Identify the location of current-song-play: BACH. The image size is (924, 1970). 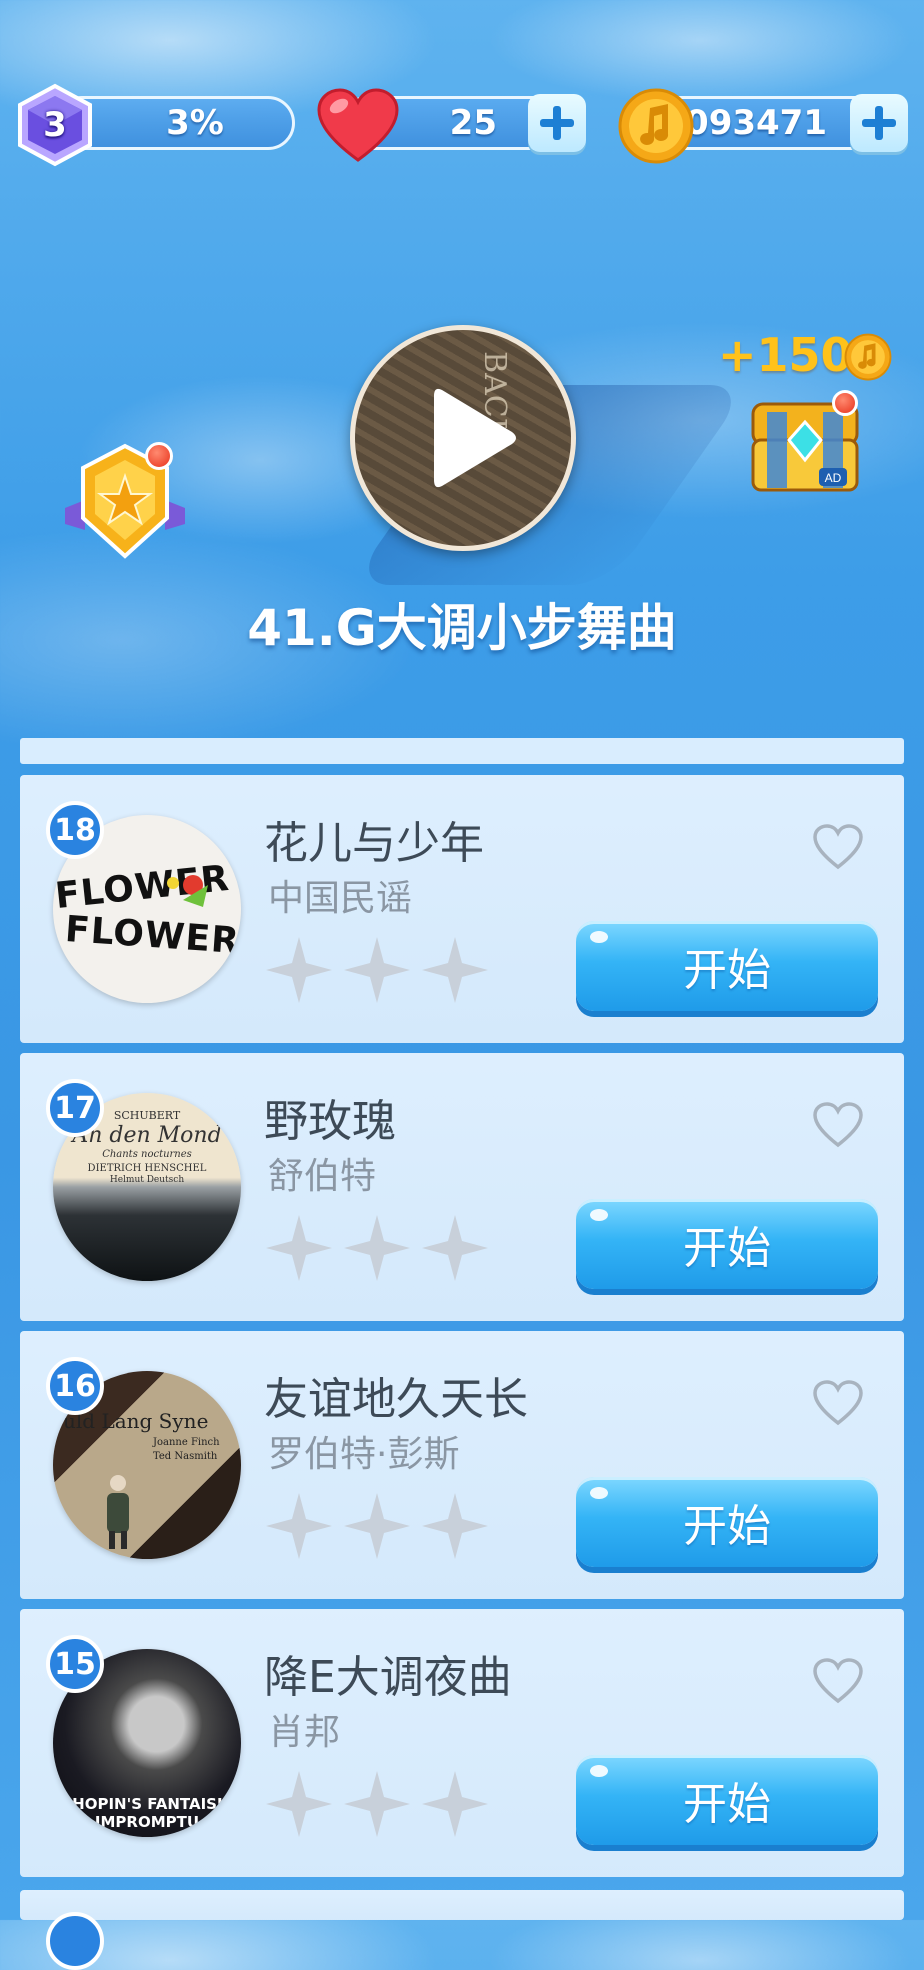
(550, 455).